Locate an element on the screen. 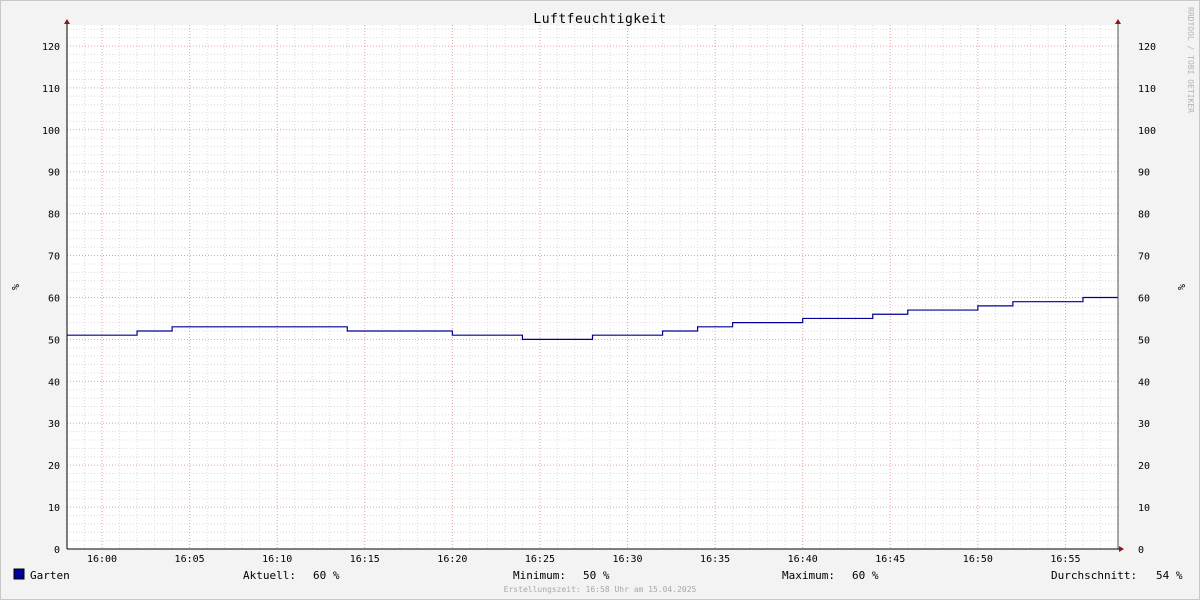 The image size is (1200, 600). legend-durchschnitt-value: 54 % is located at coordinates (1169, 575).